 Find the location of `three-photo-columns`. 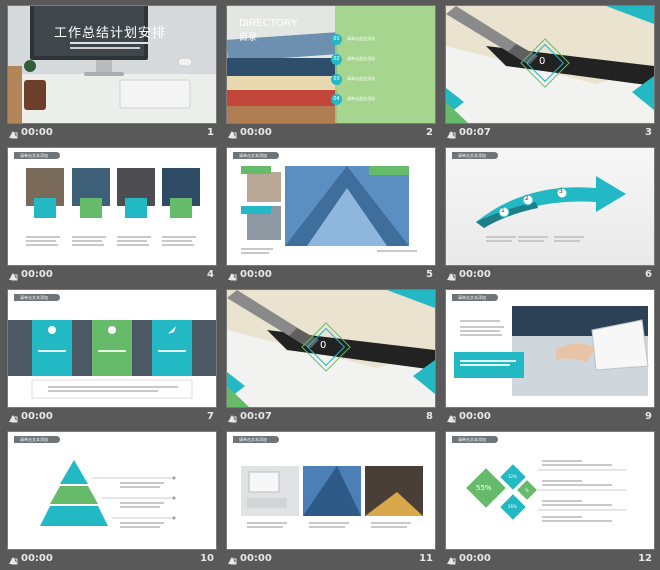

three-photo-columns is located at coordinates (332, 491).